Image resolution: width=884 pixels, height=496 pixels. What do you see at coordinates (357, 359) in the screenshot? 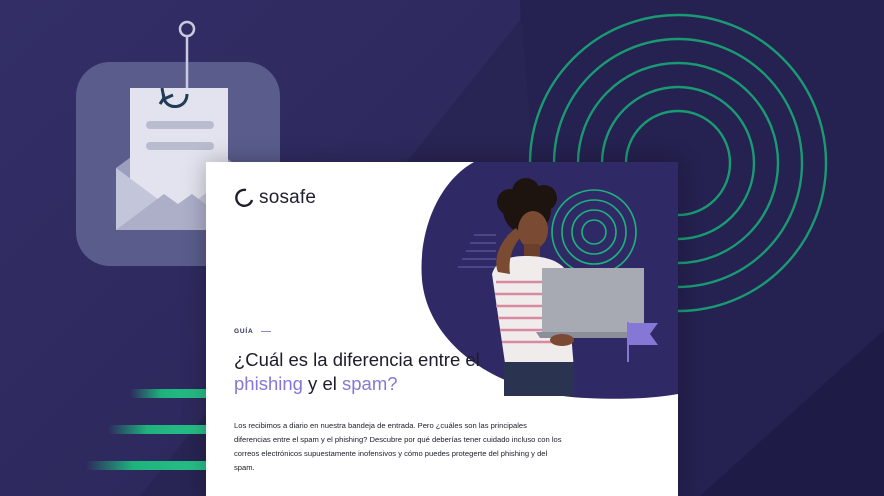
I see `title-start: ¿Cuál es la diferencia entre el` at bounding box center [357, 359].